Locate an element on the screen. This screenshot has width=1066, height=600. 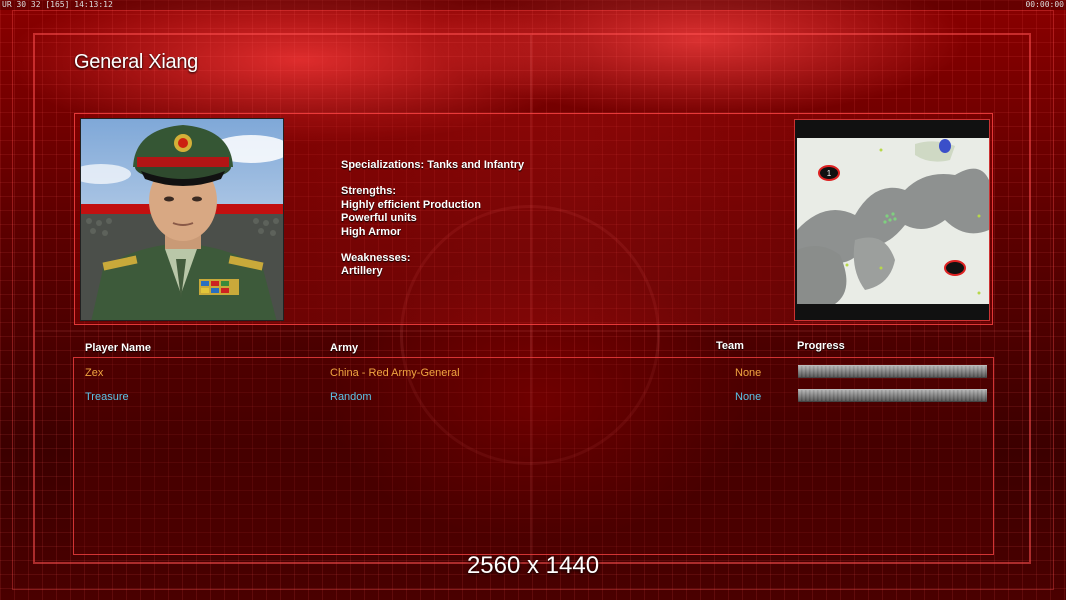
map-preview: 1 is located at coordinates (892, 220).